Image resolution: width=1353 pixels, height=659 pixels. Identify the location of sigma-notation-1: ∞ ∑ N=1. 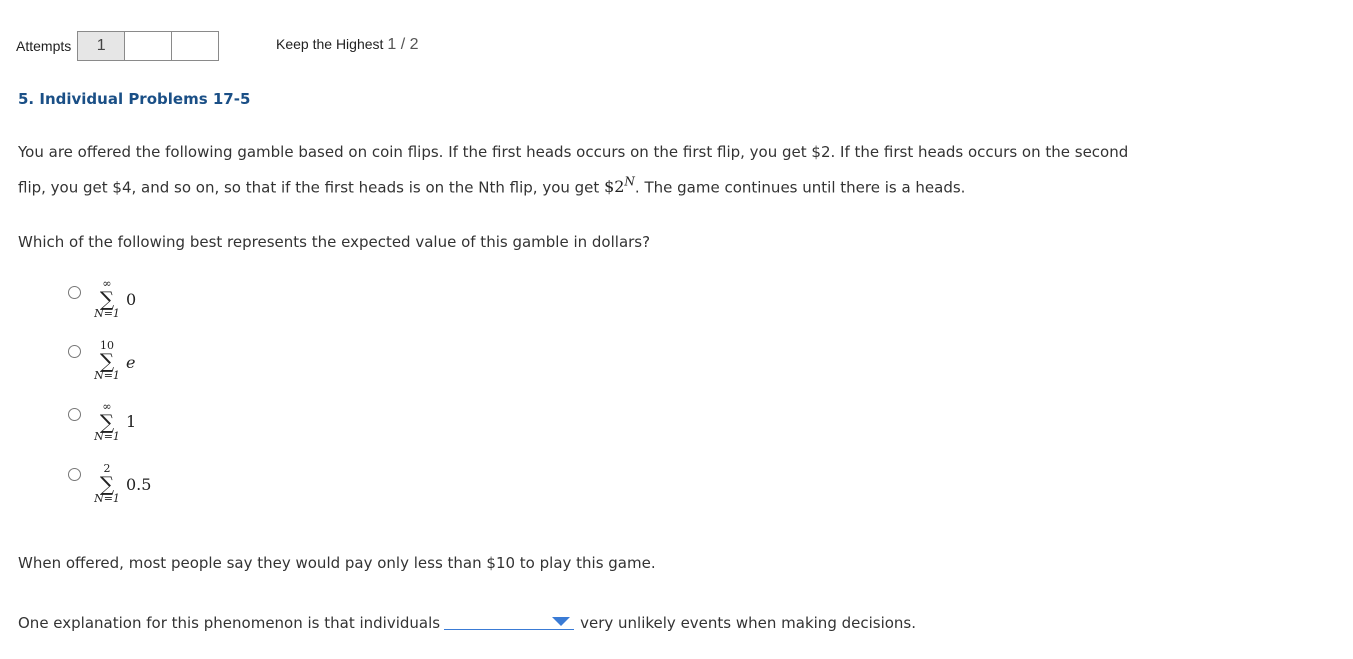
(107, 299).